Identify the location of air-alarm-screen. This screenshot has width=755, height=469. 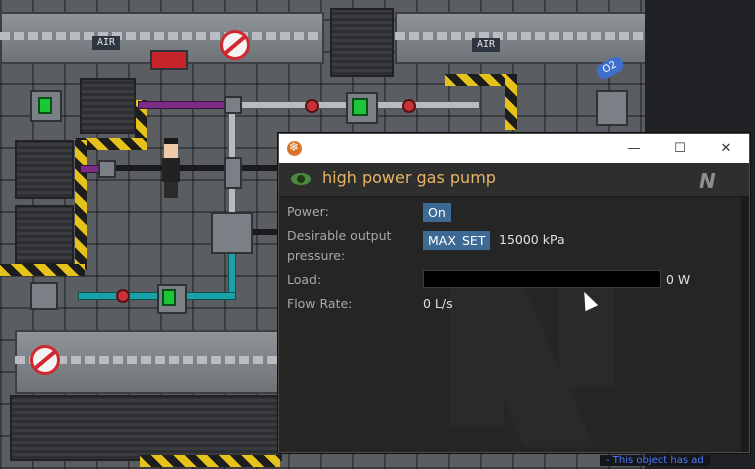
(45, 105).